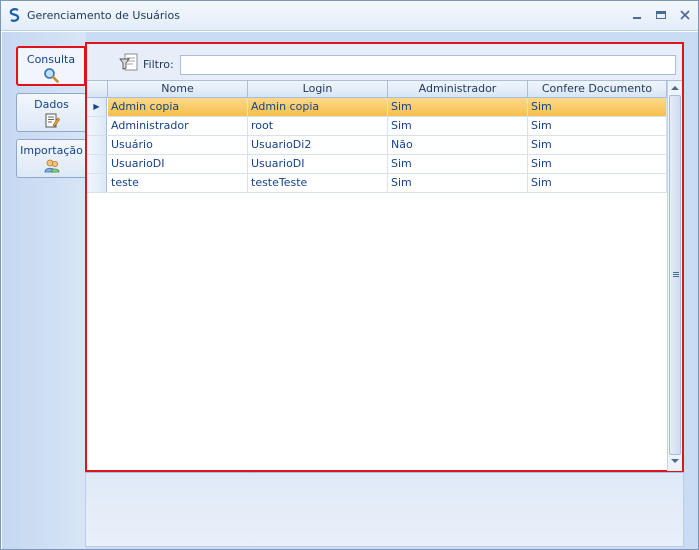 The width and height of the screenshot is (699, 550). What do you see at coordinates (44, 290) in the screenshot?
I see `sidebar: Consulta Dados Importação` at bounding box center [44, 290].